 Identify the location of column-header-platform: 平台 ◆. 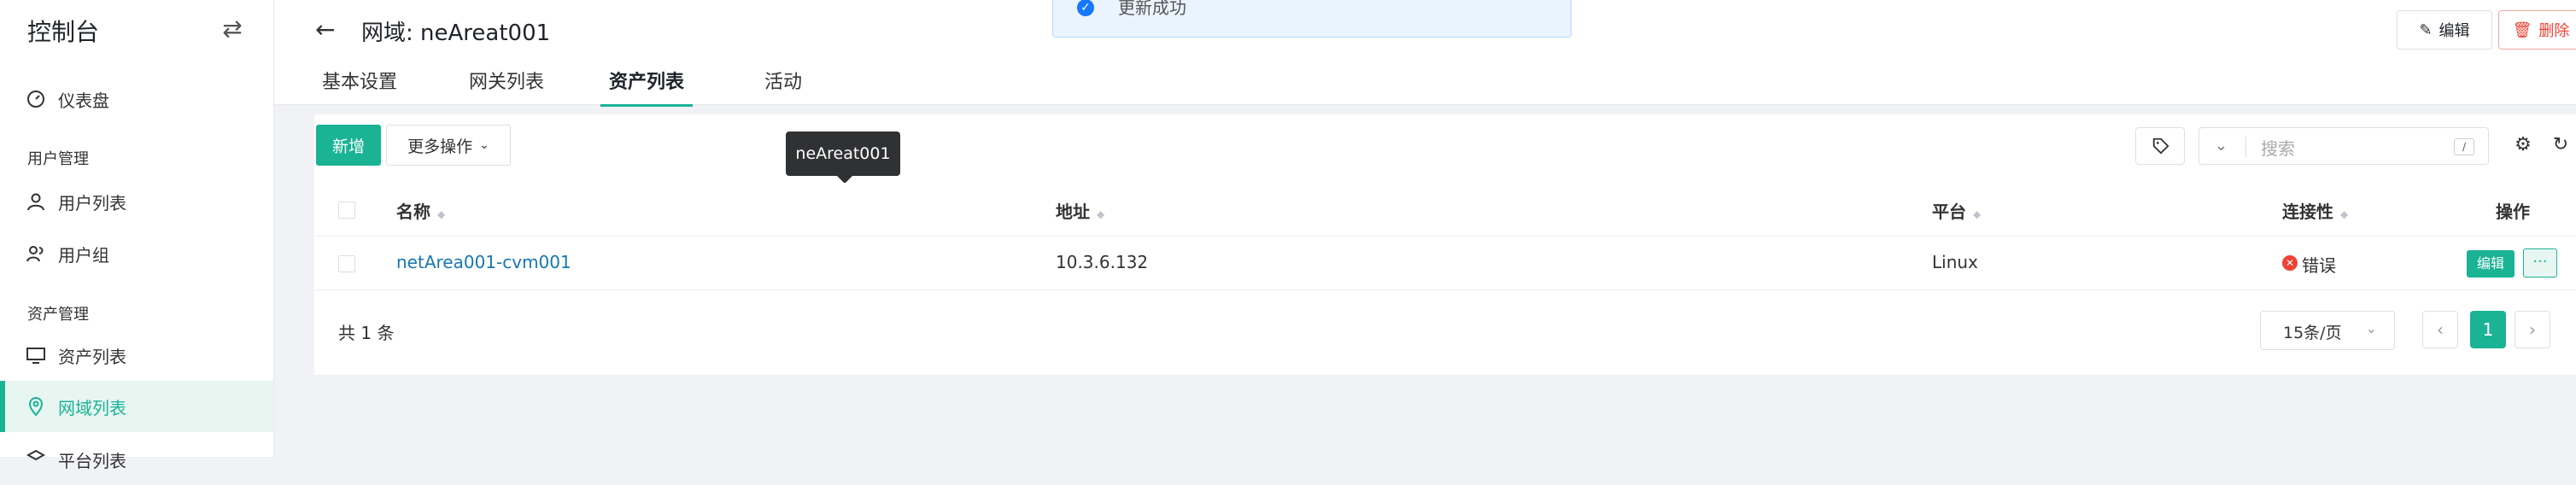
(1956, 211).